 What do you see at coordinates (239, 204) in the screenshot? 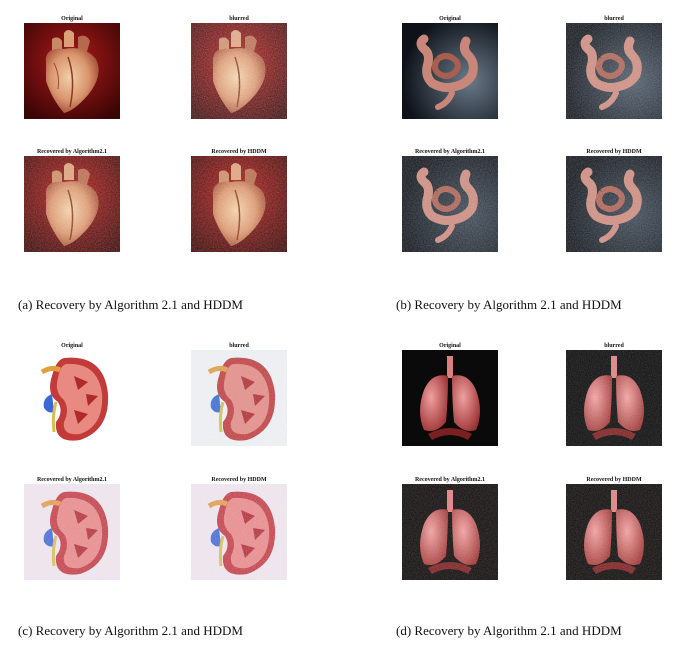
I see `heart-recovered-hddm-image` at bounding box center [239, 204].